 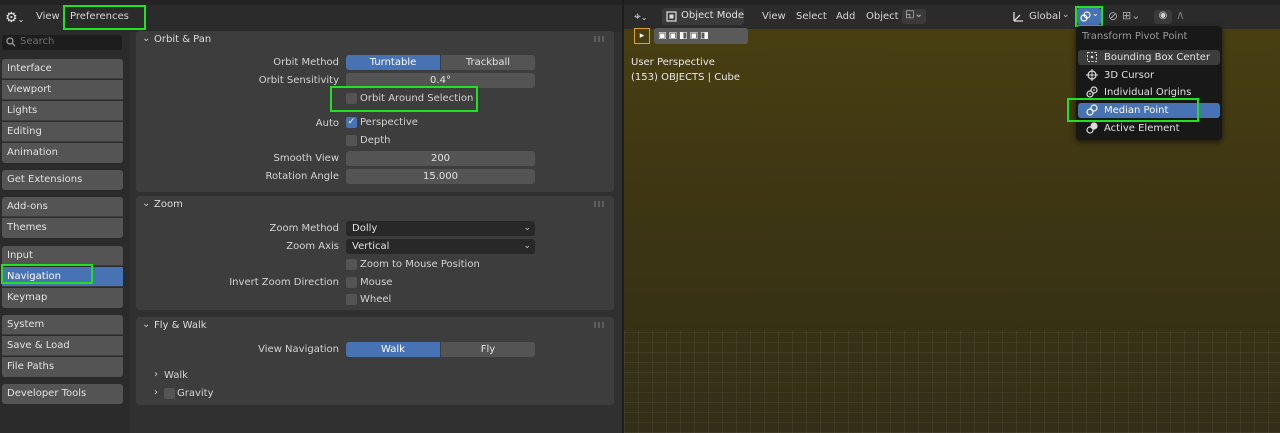 What do you see at coordinates (1180, 15) in the screenshot?
I see `falloff-icon: ∧` at bounding box center [1180, 15].